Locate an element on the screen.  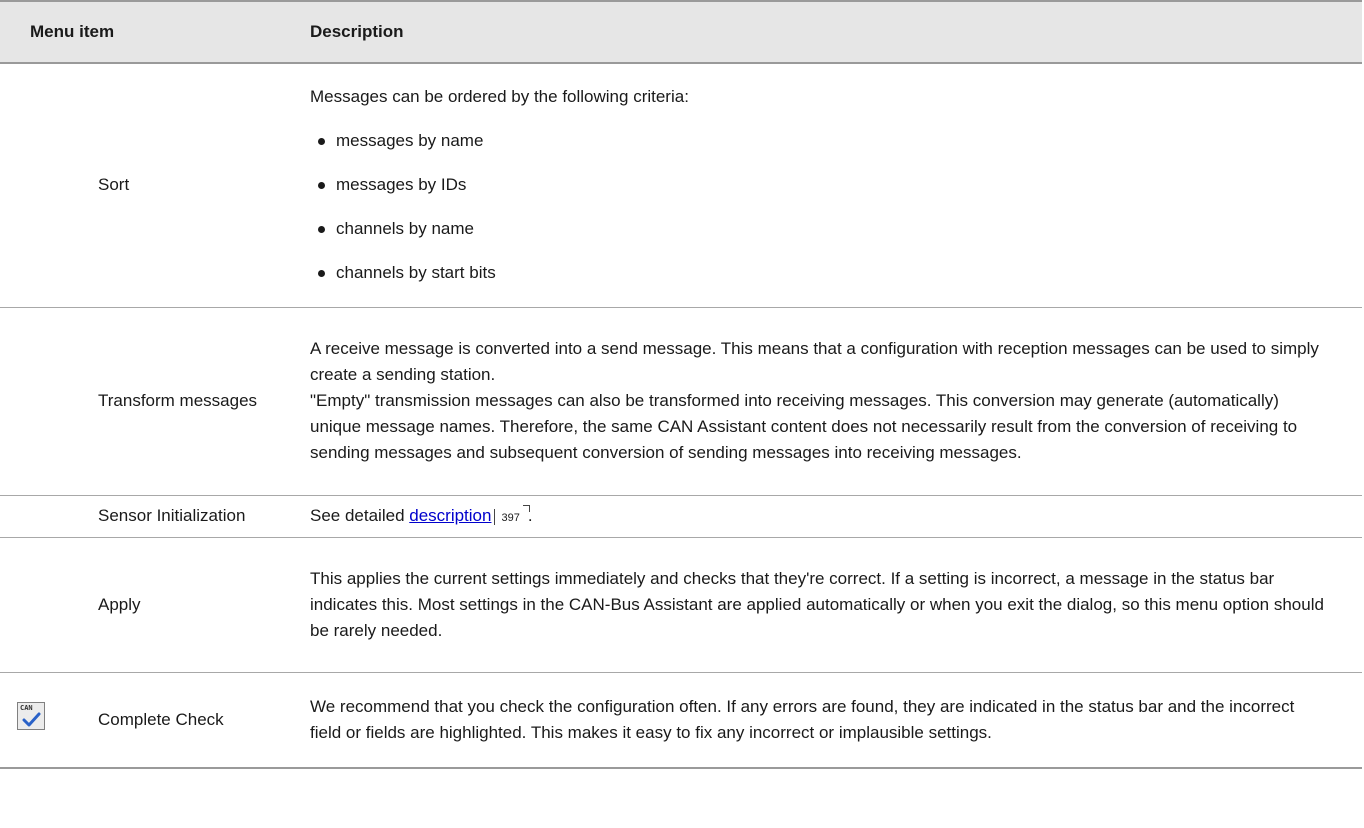
menu-item-transform-messages: Transform messages is located at coordinates (178, 400).